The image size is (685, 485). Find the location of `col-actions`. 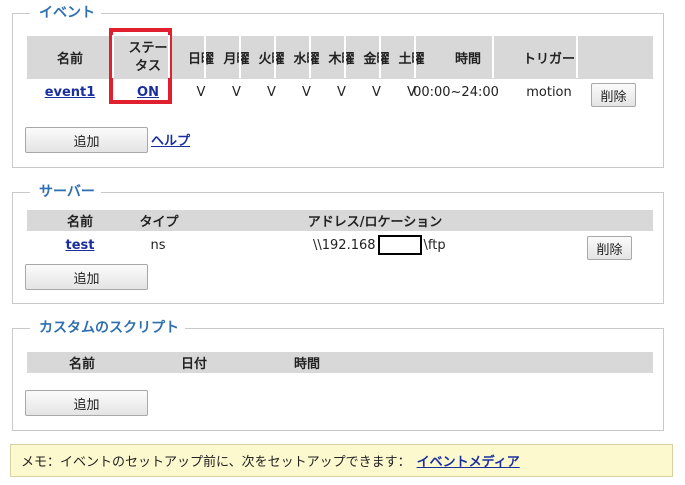

col-actions is located at coordinates (622, 57).